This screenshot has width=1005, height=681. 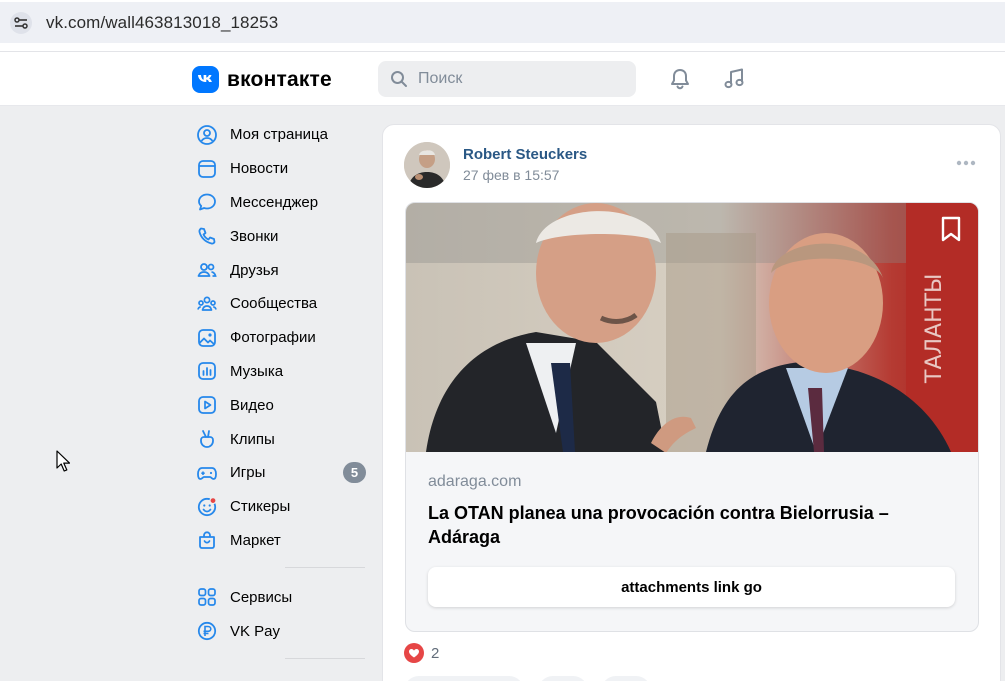 I want to click on avatar-image, so click(x=427, y=165).